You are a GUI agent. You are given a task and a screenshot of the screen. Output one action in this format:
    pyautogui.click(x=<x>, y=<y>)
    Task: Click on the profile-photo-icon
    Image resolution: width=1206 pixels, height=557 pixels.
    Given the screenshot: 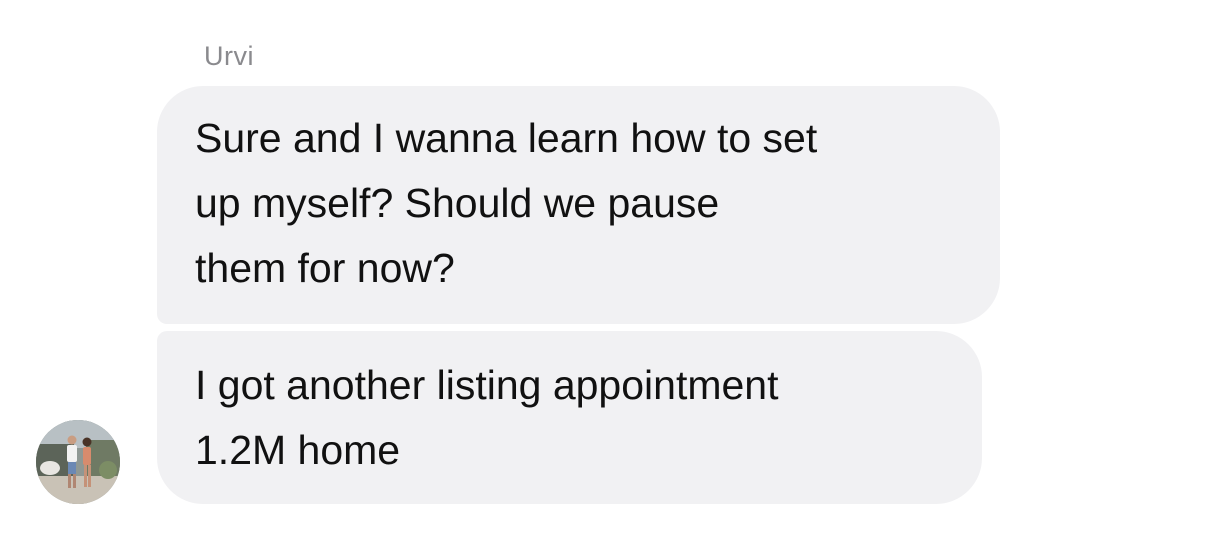 What is the action you would take?
    pyautogui.click(x=78, y=462)
    